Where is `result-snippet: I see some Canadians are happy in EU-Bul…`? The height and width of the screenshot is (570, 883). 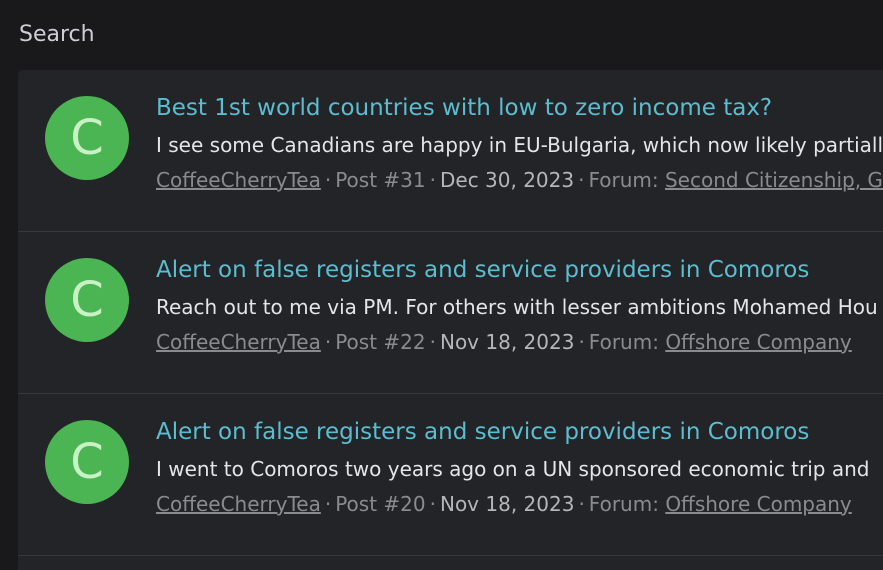 result-snippet: I see some Canadians are happy in EU-Bul… is located at coordinates (519, 144).